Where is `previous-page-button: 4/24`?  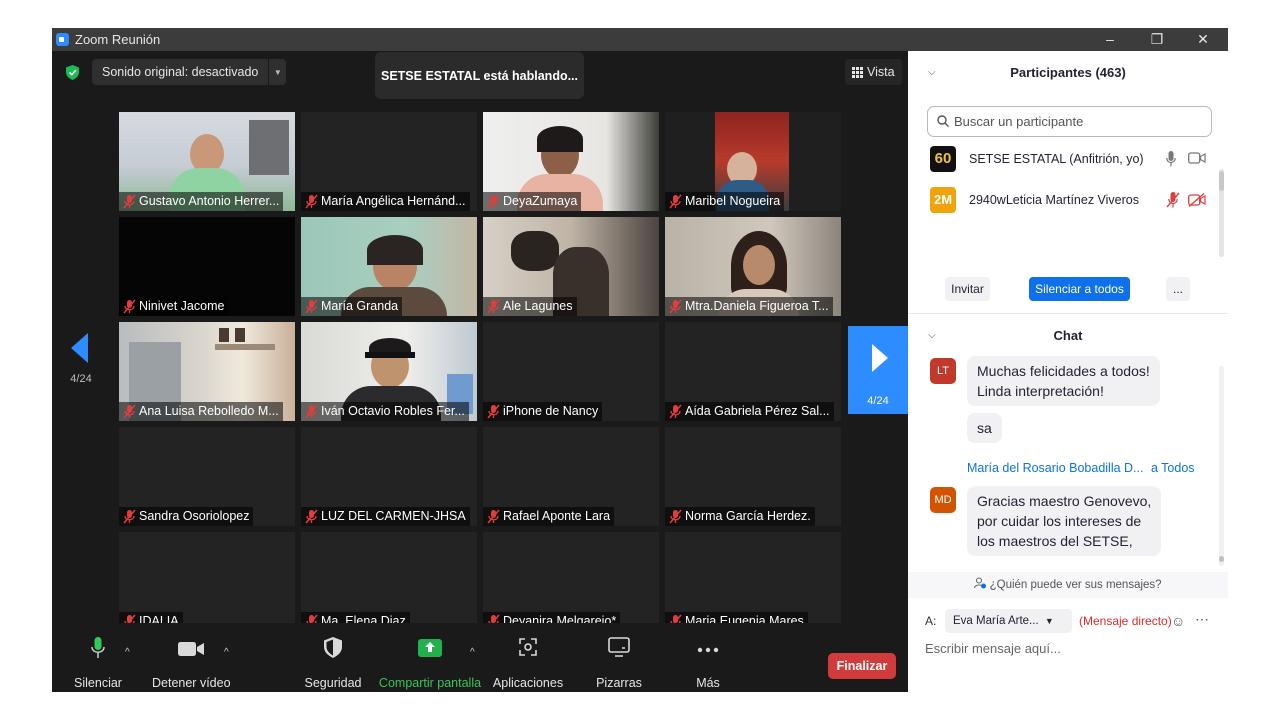 previous-page-button: 4/24 is located at coordinates (81, 369).